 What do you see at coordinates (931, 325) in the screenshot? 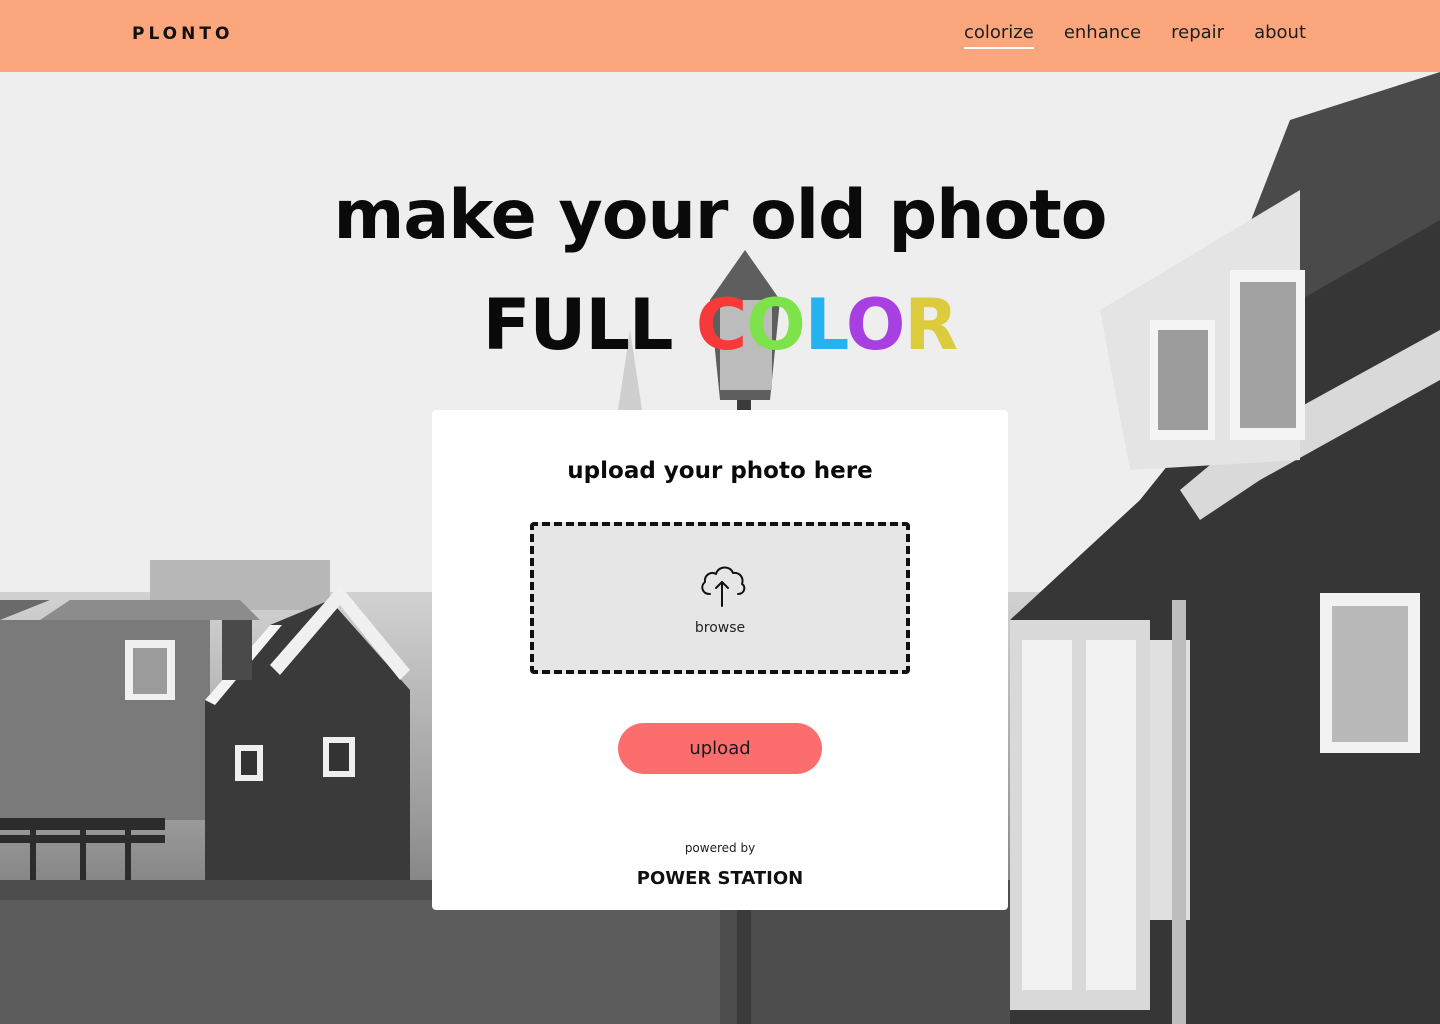
I see `color-letter-r: R` at bounding box center [931, 325].